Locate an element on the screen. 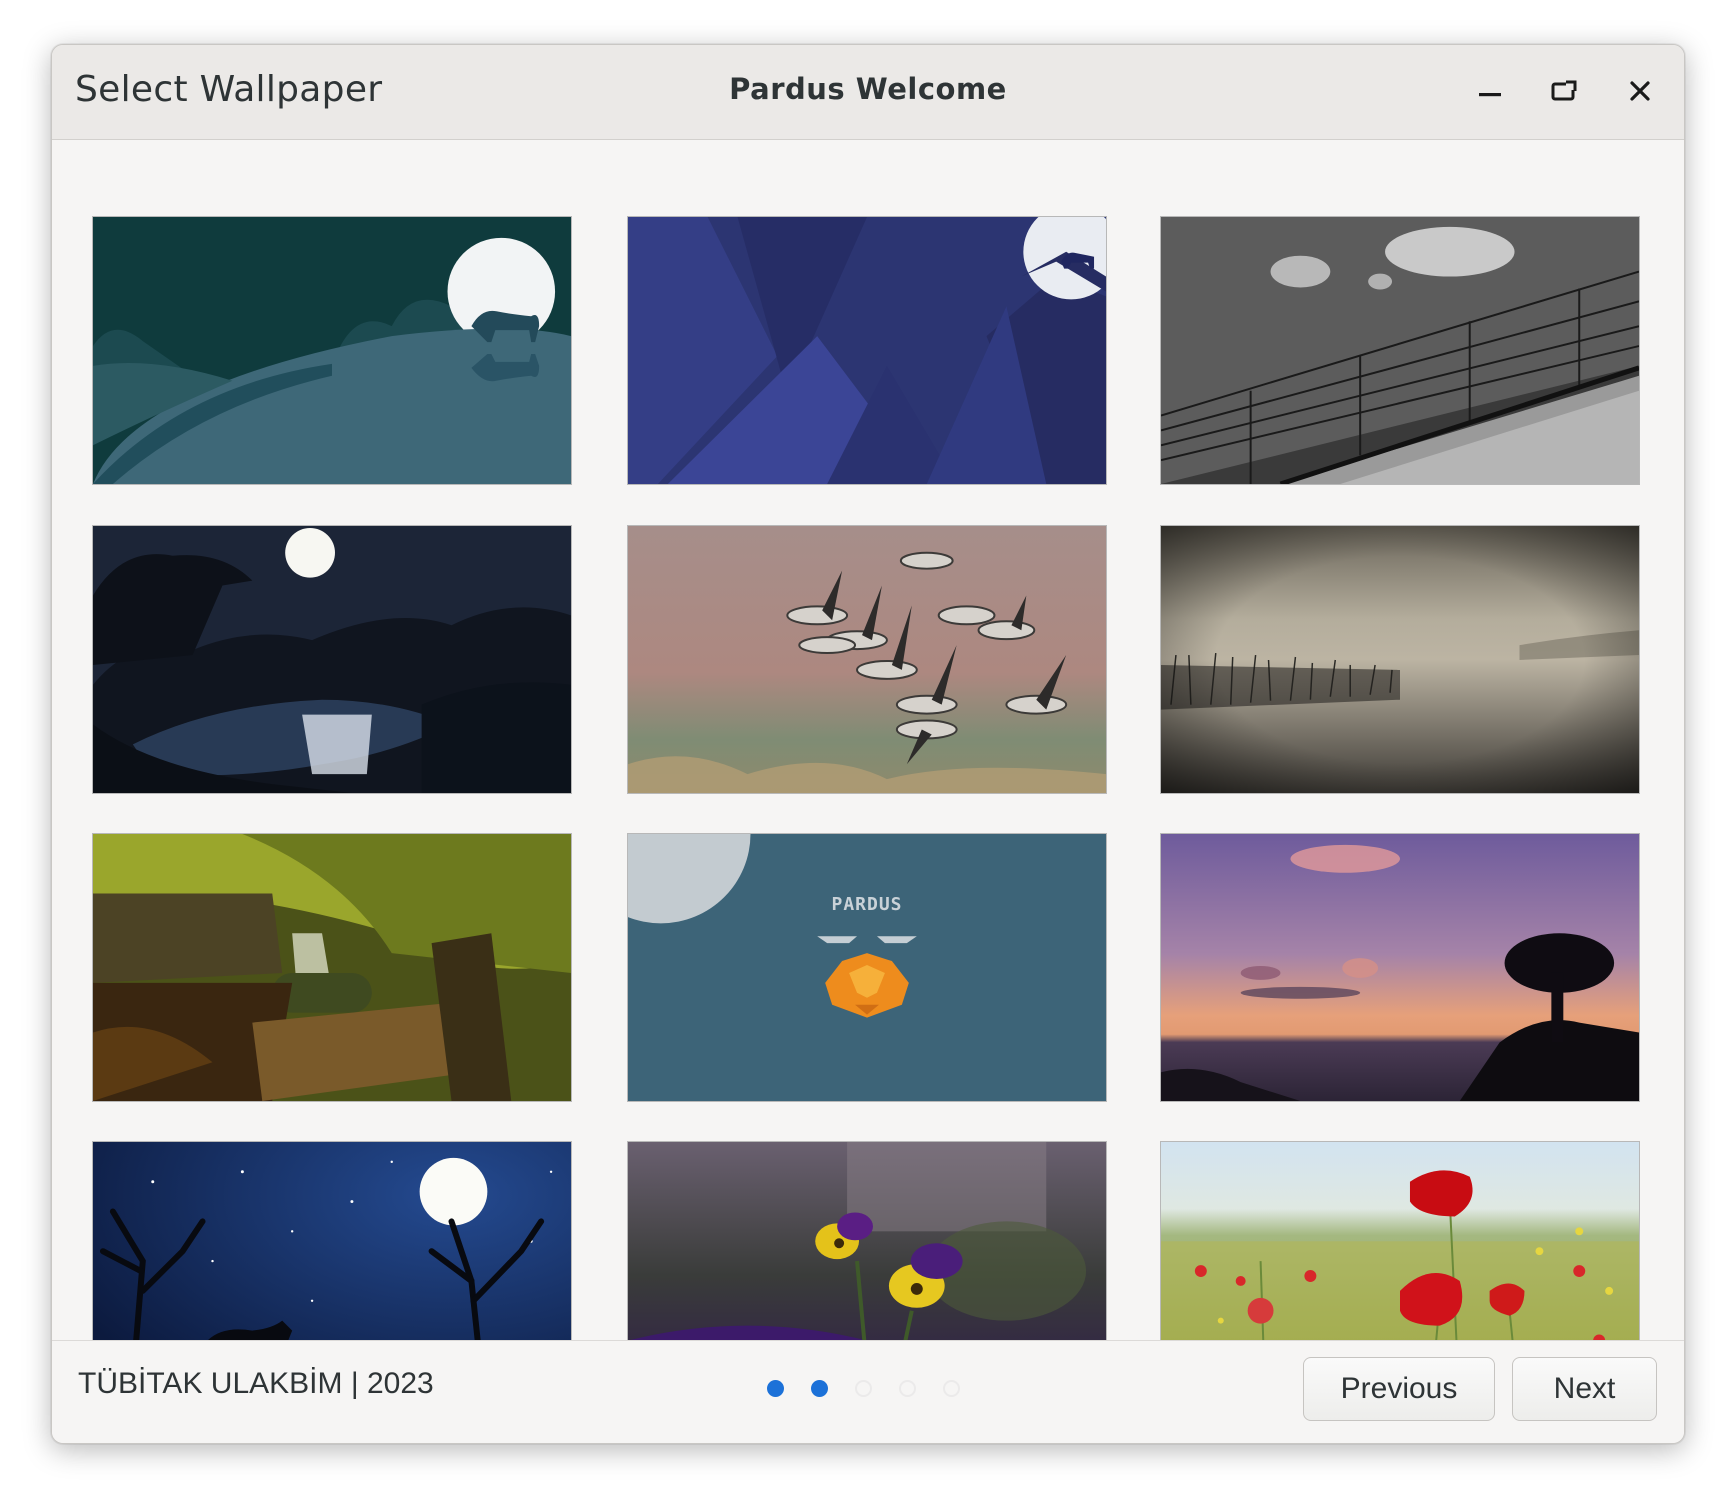 The width and height of the screenshot is (1734, 1498). previous-button: Previous is located at coordinates (1399, 1389).